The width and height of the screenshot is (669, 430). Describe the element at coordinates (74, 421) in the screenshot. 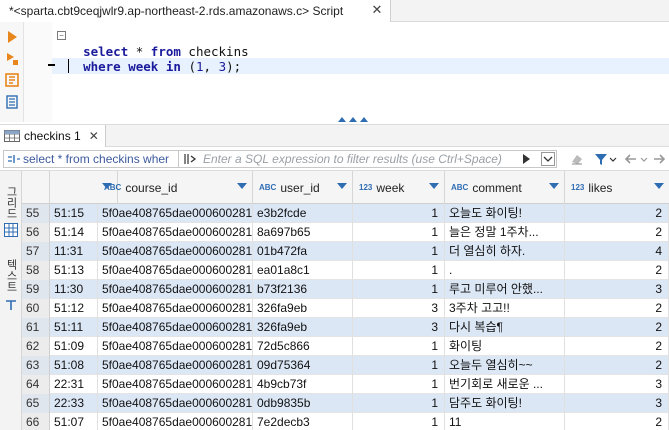

I see `cell-created-at: 51:07` at that location.